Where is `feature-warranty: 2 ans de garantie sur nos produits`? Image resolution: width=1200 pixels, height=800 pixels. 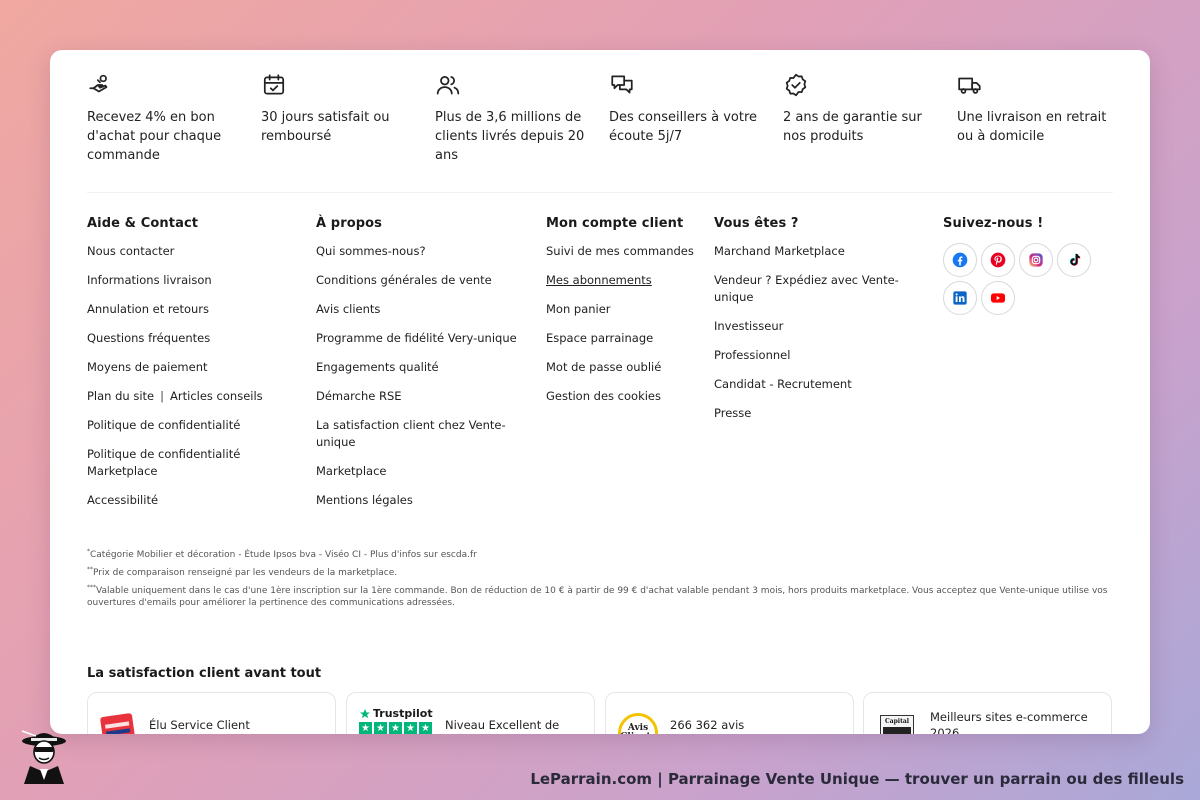 feature-warranty: 2 ans de garantie sur nos produits is located at coordinates (863, 109).